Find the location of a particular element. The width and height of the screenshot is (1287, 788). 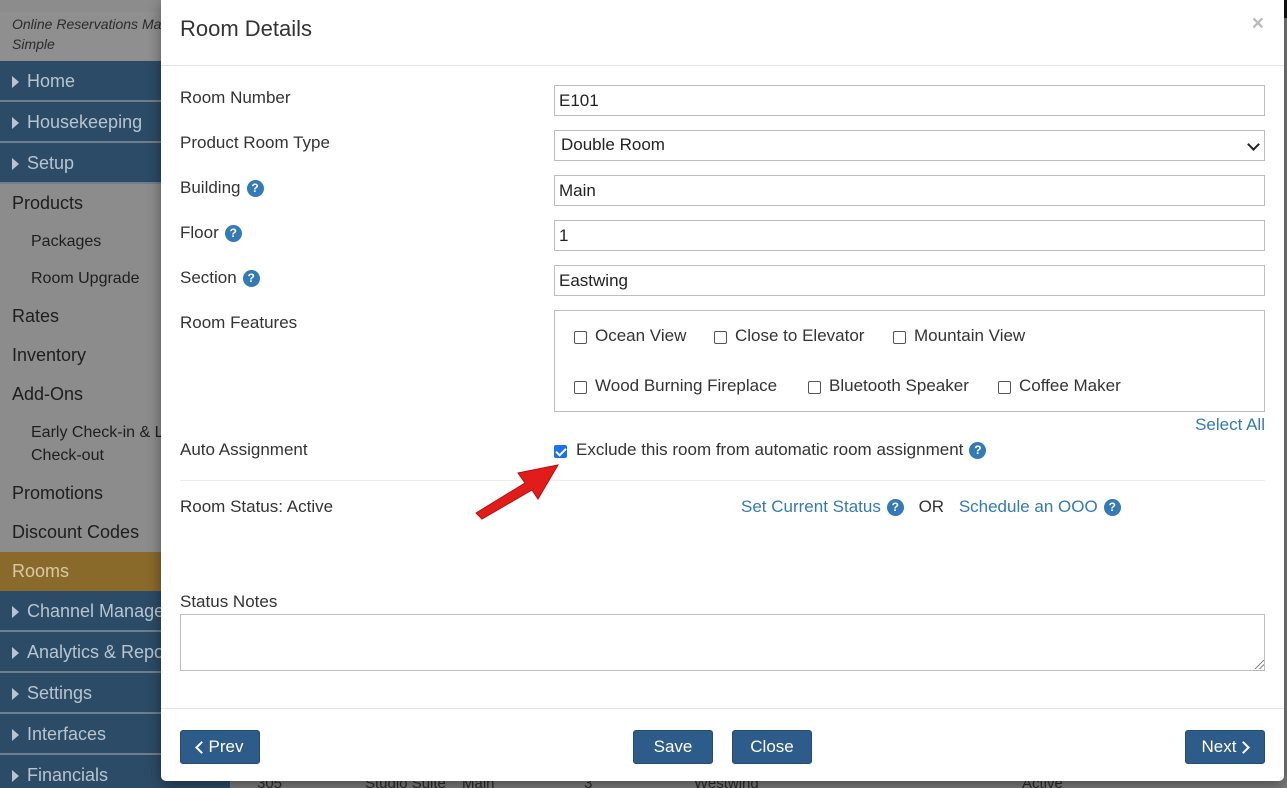

feature-bluetooth-speaker: Bluetooth Speaker is located at coordinates (888, 386).